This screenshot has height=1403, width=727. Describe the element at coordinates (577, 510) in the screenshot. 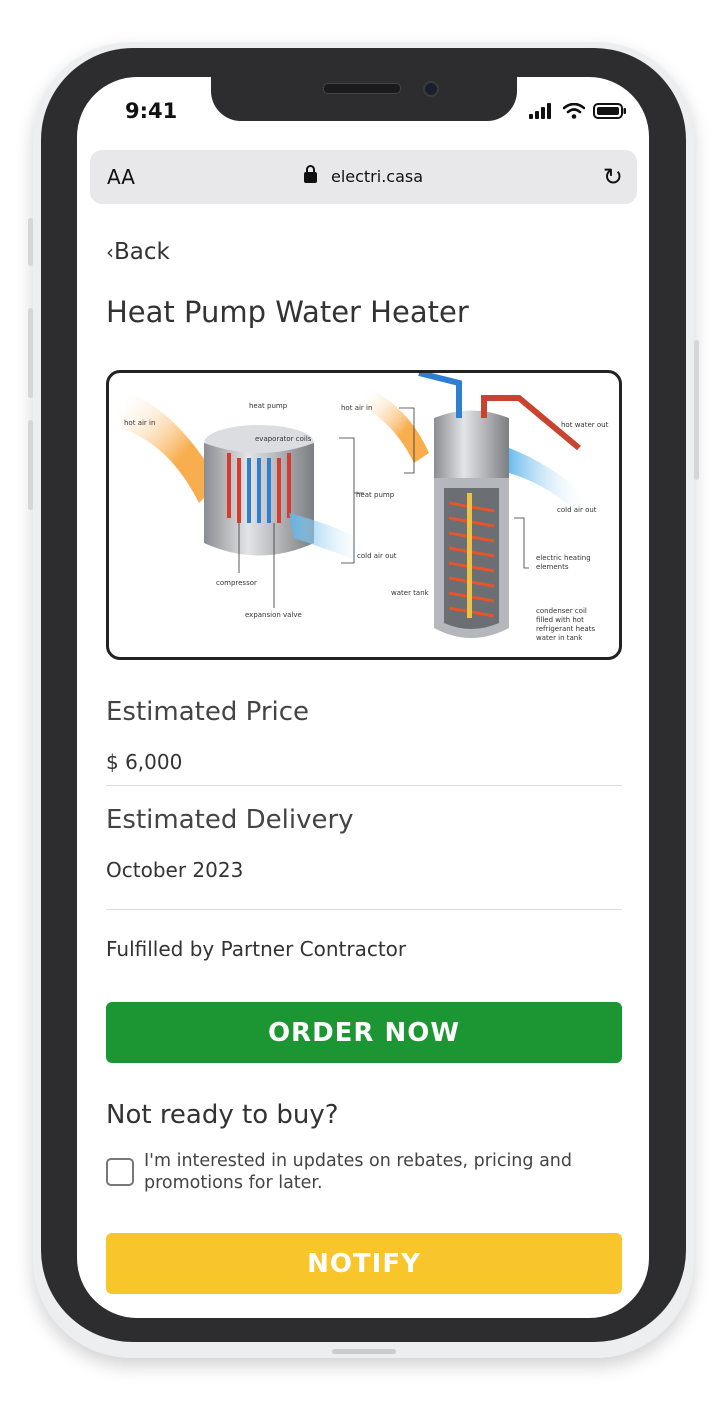

I see `diagram-label-cold-air-out-right: cold air out` at that location.